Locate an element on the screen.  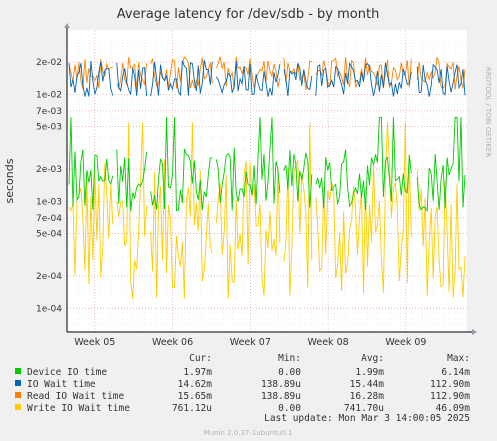
x-tick-label: Week 06 is located at coordinates (172, 342).